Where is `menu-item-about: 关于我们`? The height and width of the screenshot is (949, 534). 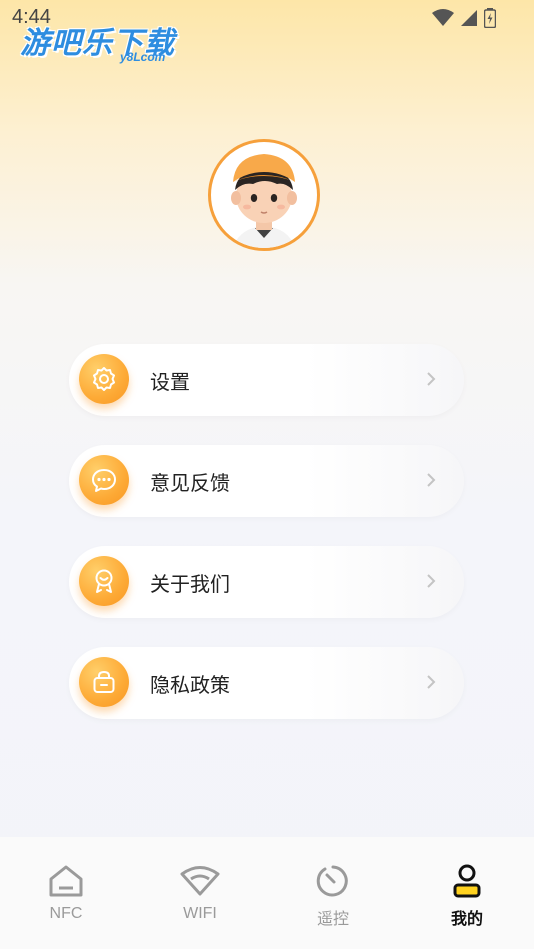 menu-item-about: 关于我们 is located at coordinates (266, 582).